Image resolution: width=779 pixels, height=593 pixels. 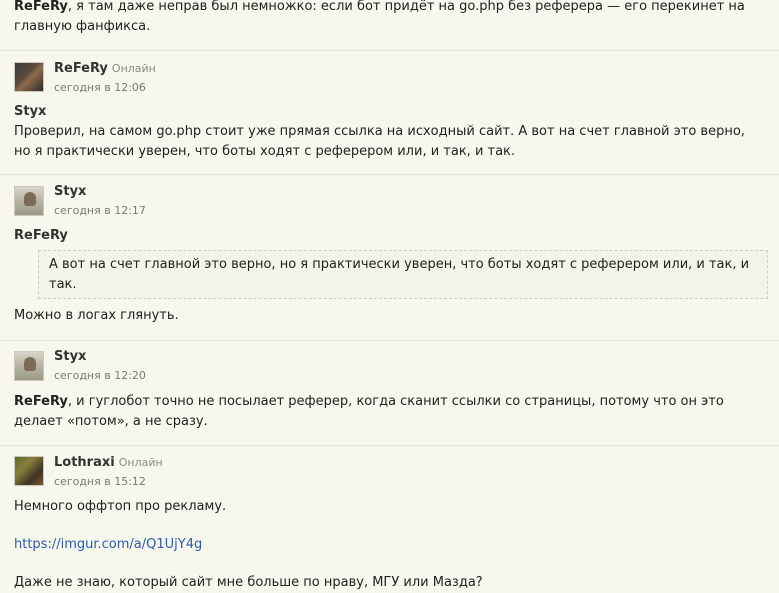 What do you see at coordinates (96, 315) in the screenshot?
I see `post-text: Можно в логах глянуть.` at bounding box center [96, 315].